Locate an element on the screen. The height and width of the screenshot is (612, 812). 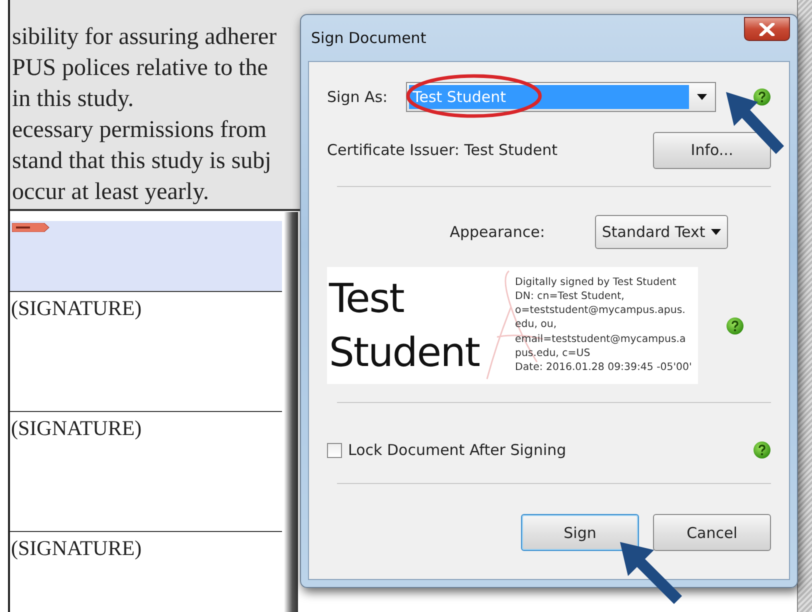
signature-details-text: email=teststudent@mycampus.a is located at coordinates (601, 339).